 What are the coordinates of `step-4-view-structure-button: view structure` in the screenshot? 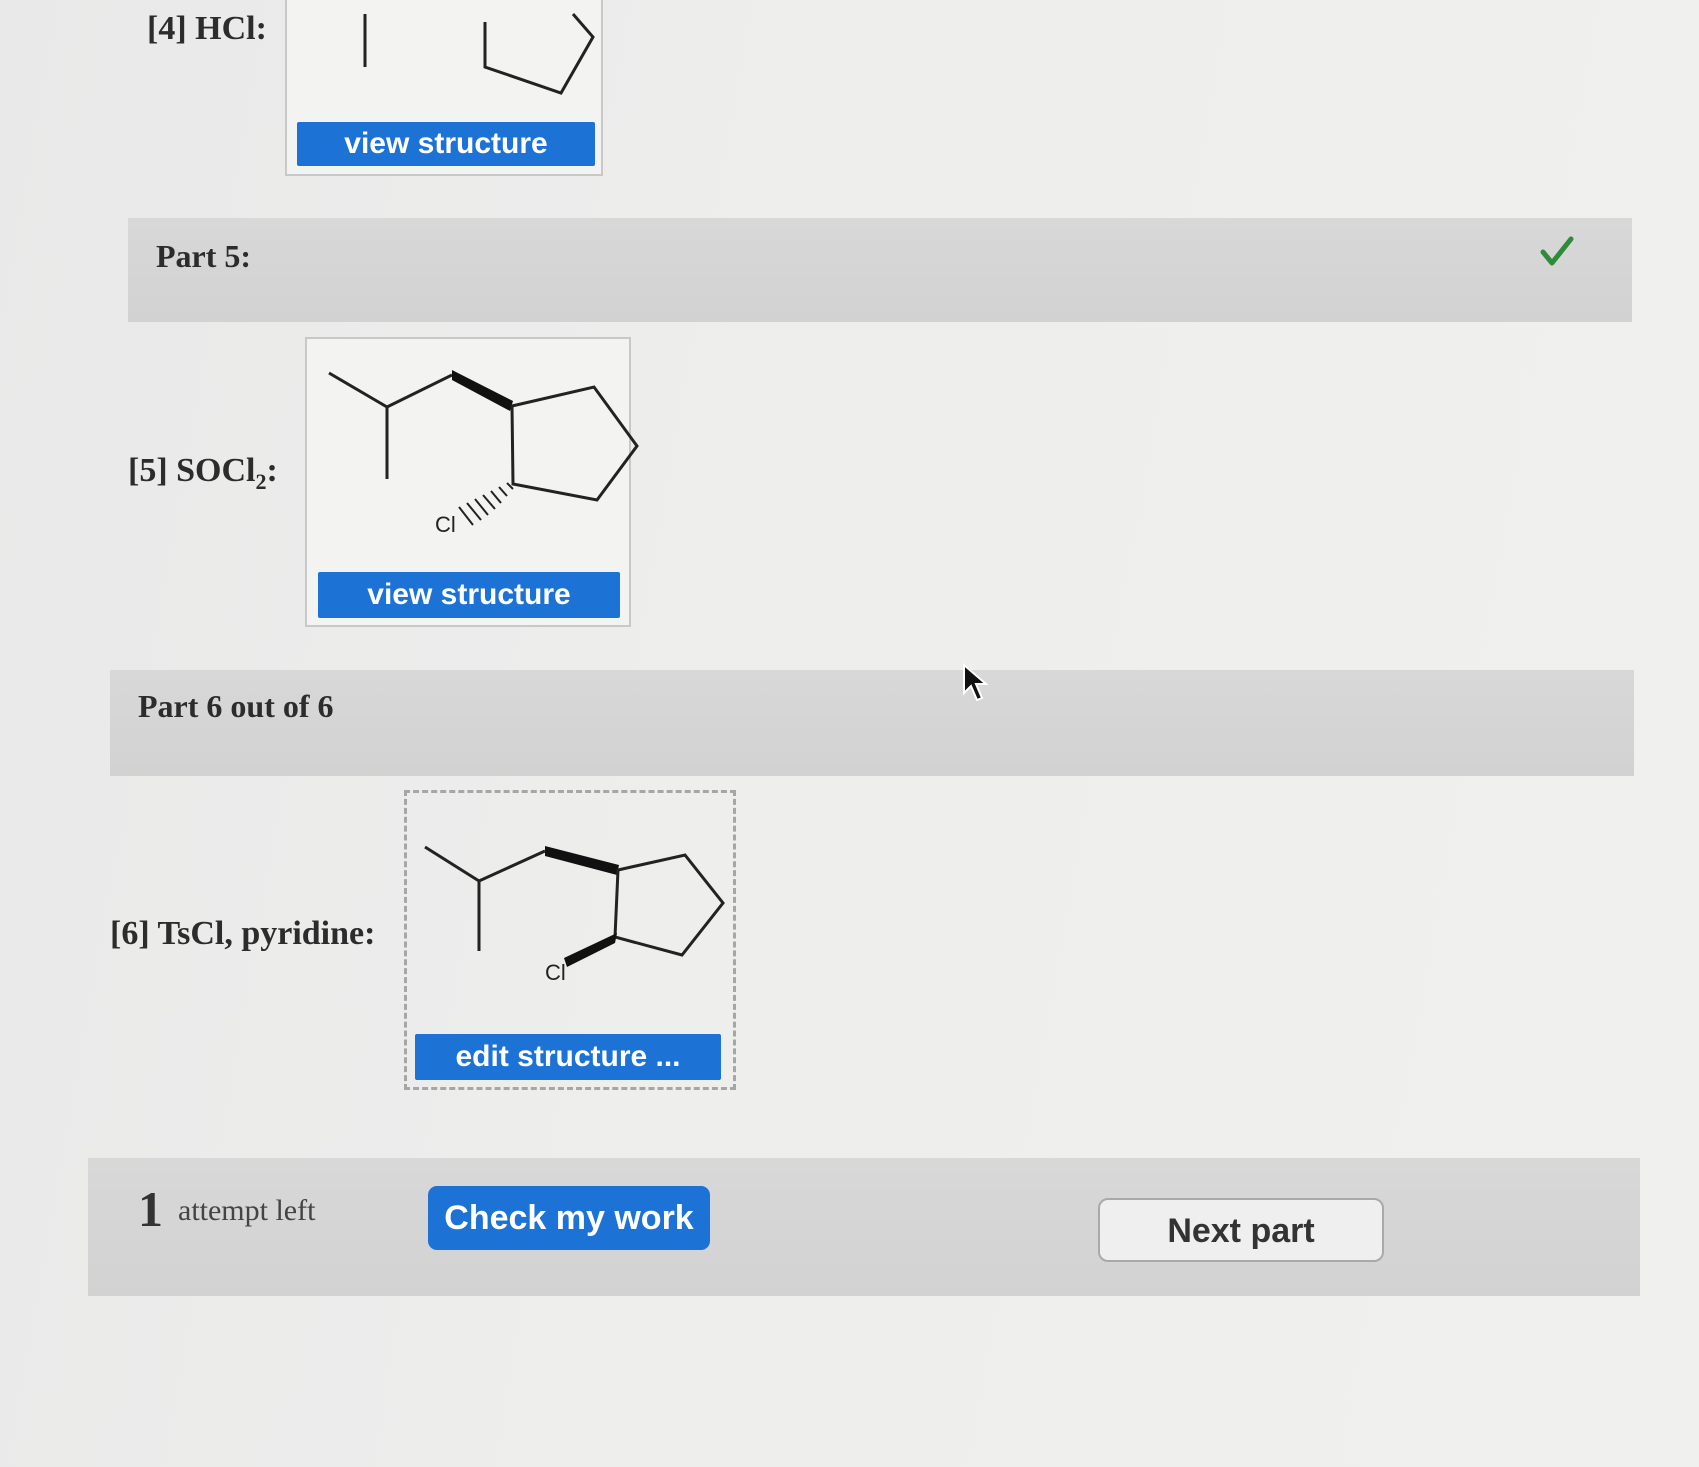 It's located at (446, 144).